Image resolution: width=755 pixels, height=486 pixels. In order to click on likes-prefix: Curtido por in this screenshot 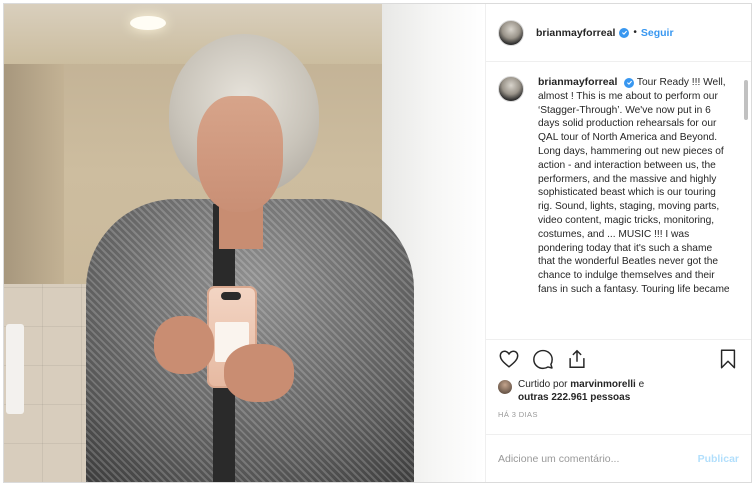, I will do `click(543, 384)`.